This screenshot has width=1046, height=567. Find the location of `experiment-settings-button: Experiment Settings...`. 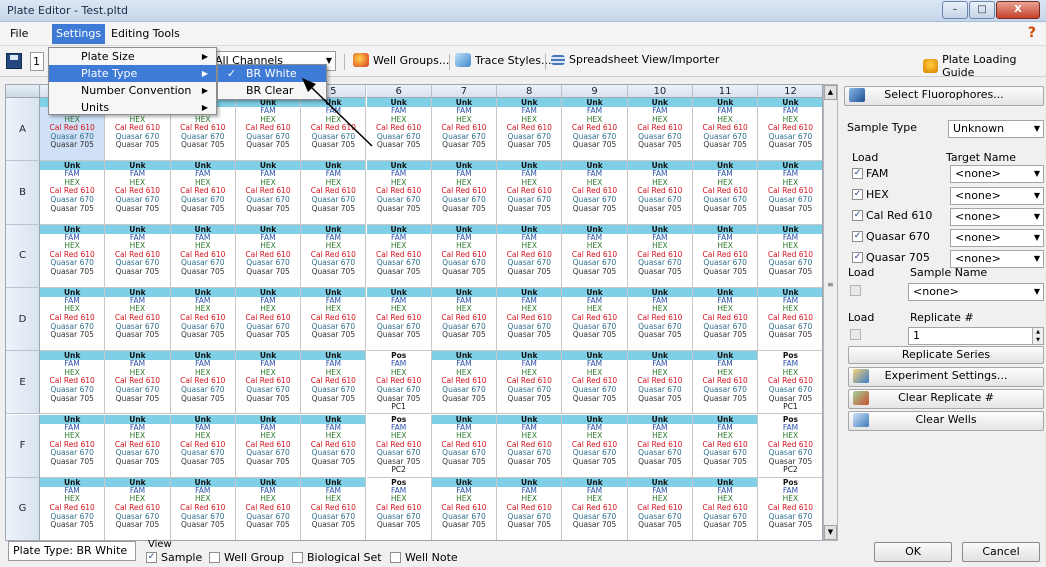

experiment-settings-button: Experiment Settings... is located at coordinates (946, 377).